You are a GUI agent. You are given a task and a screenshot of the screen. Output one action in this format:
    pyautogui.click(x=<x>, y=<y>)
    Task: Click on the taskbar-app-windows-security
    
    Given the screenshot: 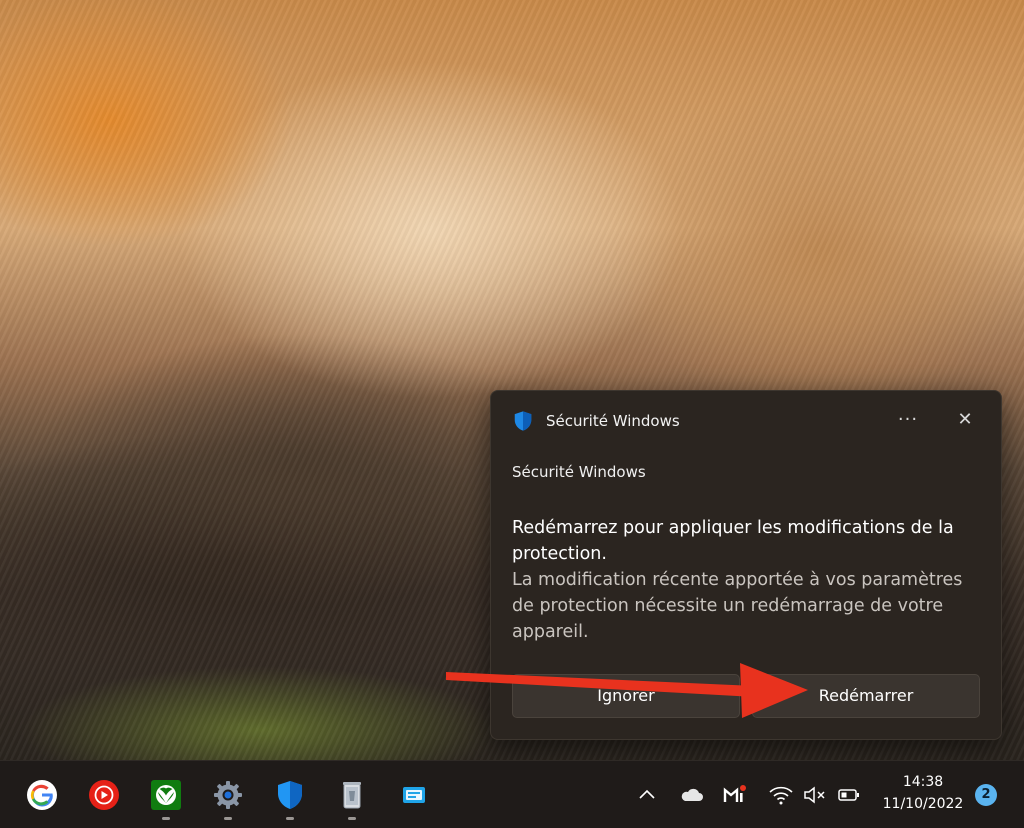 What is the action you would take?
    pyautogui.click(x=290, y=797)
    